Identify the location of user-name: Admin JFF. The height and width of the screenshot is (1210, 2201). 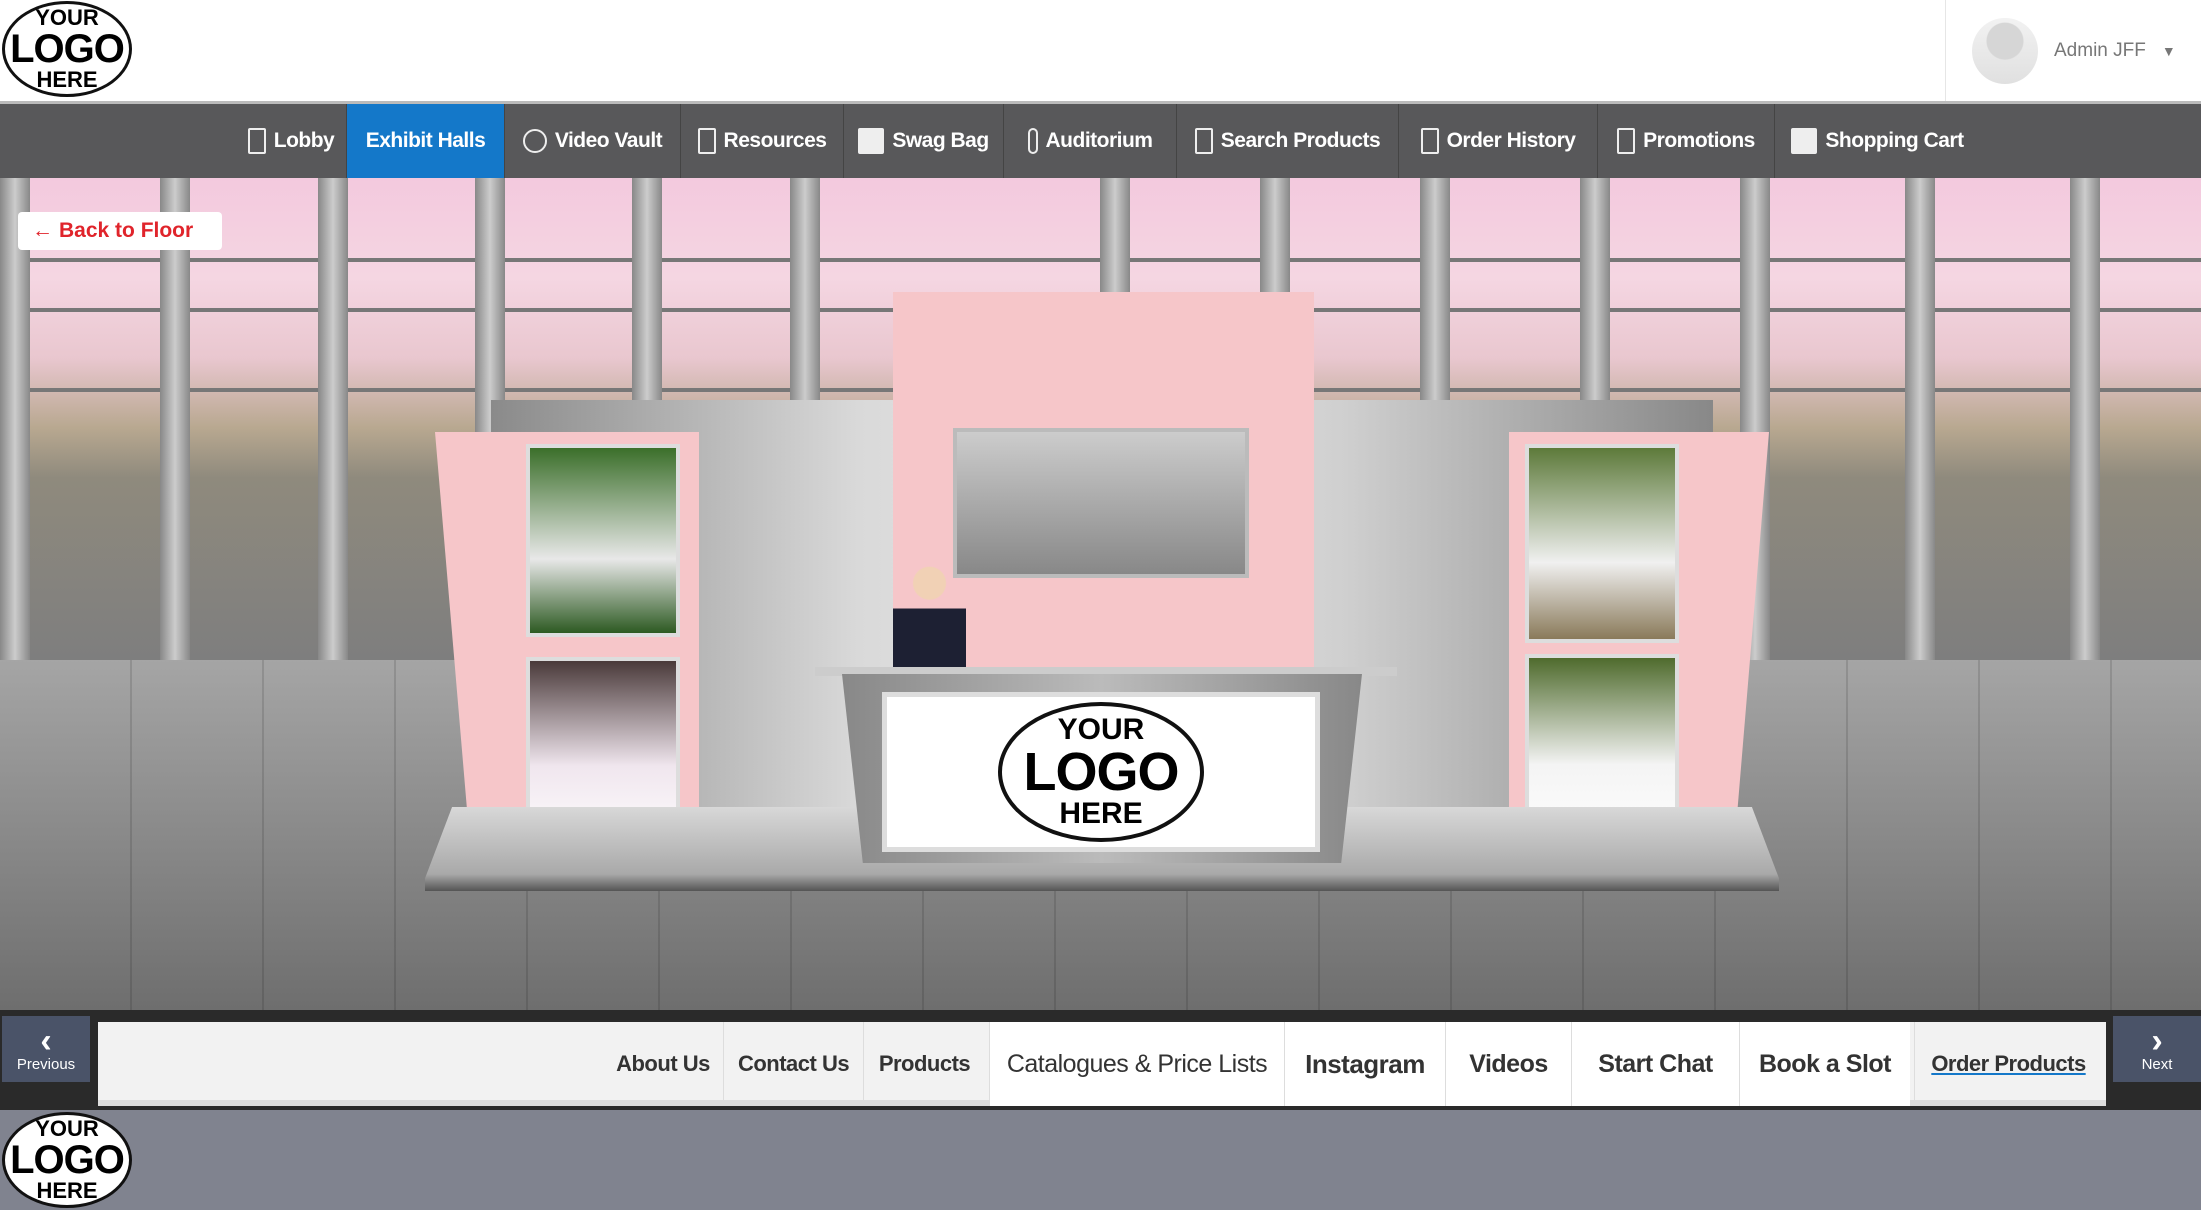
(2100, 50).